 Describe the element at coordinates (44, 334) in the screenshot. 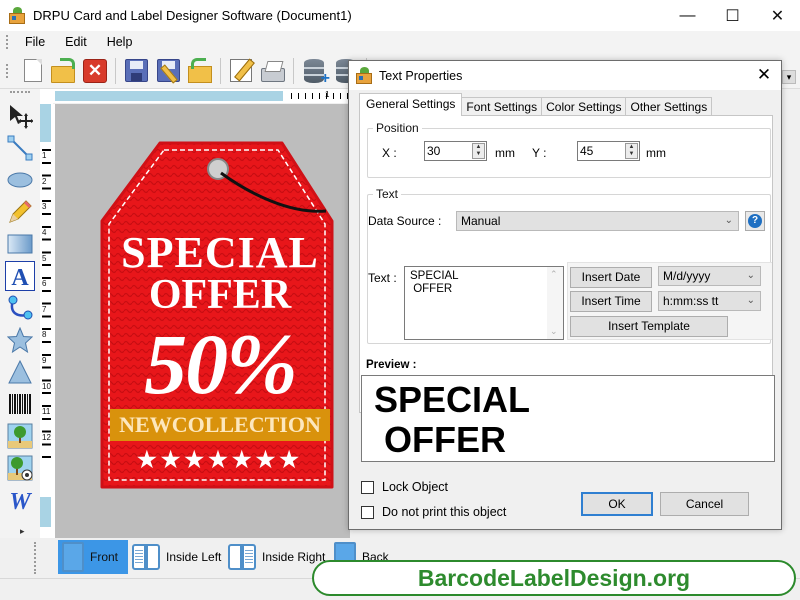

I see `ruler-number: 8` at that location.